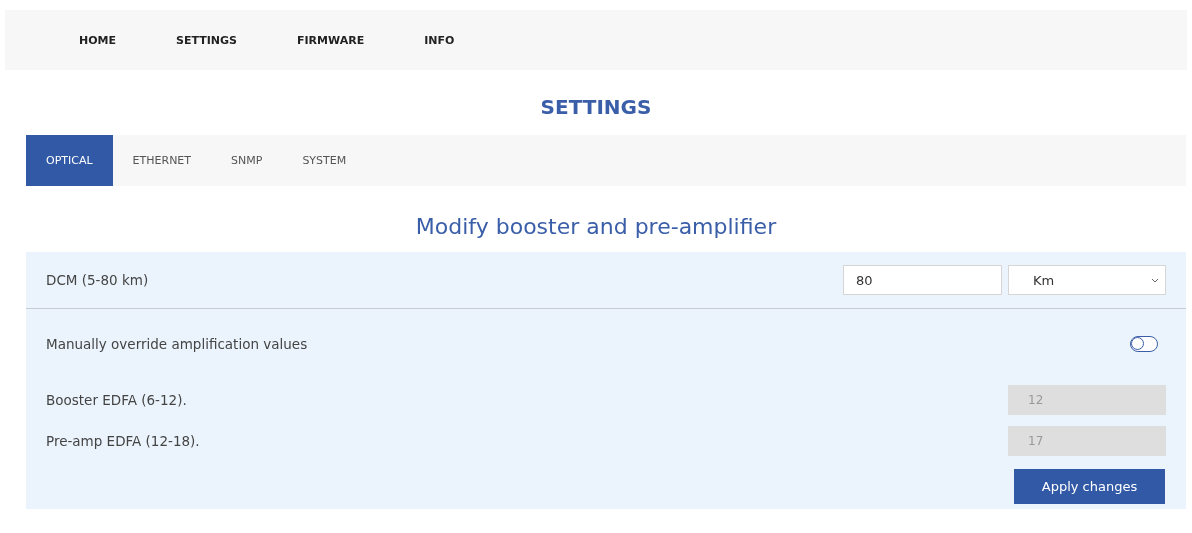 This screenshot has height=533, width=1192. What do you see at coordinates (331, 40) in the screenshot?
I see `nav-link: FIRMWARE` at bounding box center [331, 40].